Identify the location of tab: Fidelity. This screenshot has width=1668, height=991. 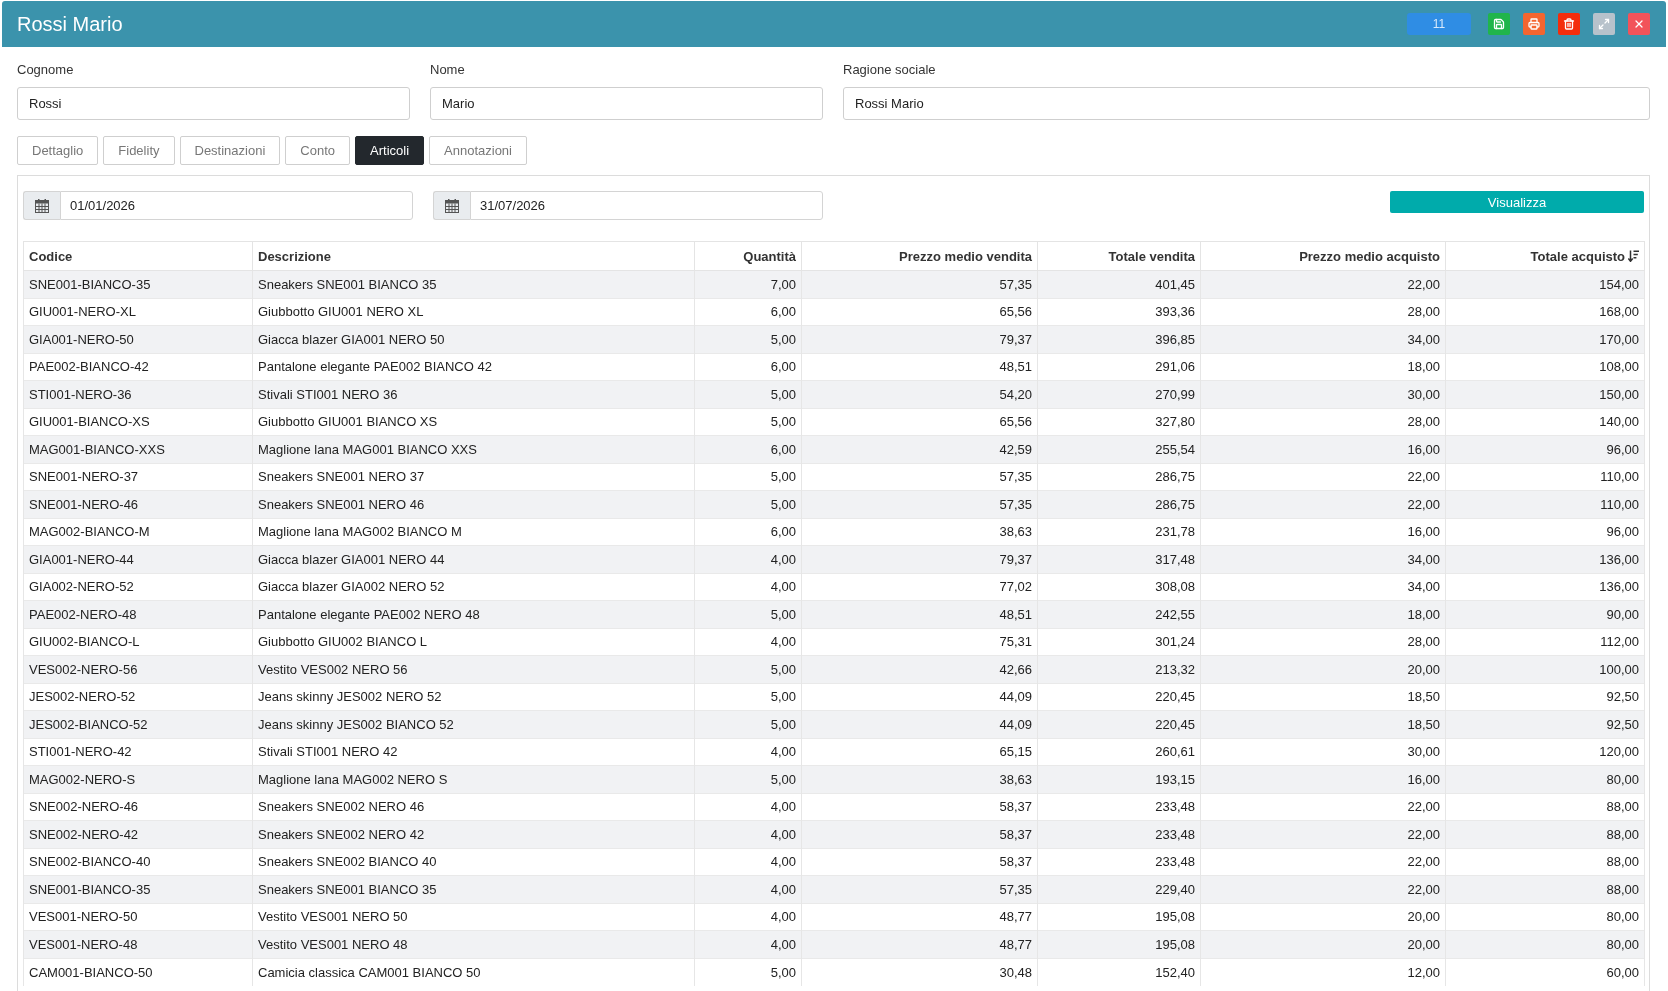
(139, 150).